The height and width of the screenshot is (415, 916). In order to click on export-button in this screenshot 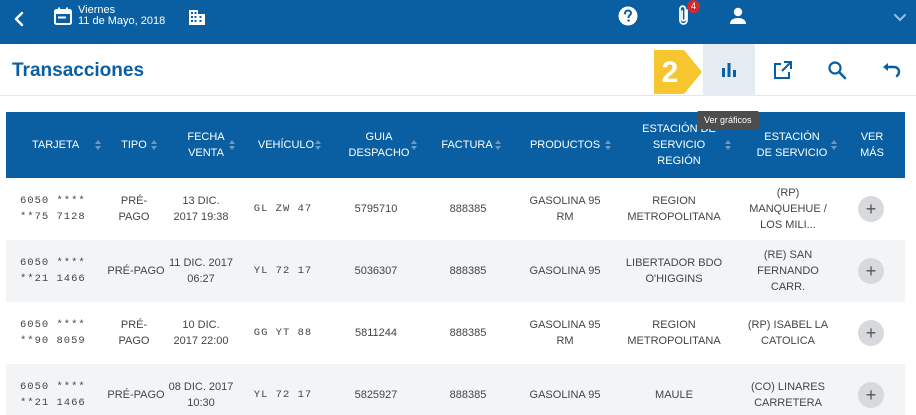, I will do `click(783, 70)`.